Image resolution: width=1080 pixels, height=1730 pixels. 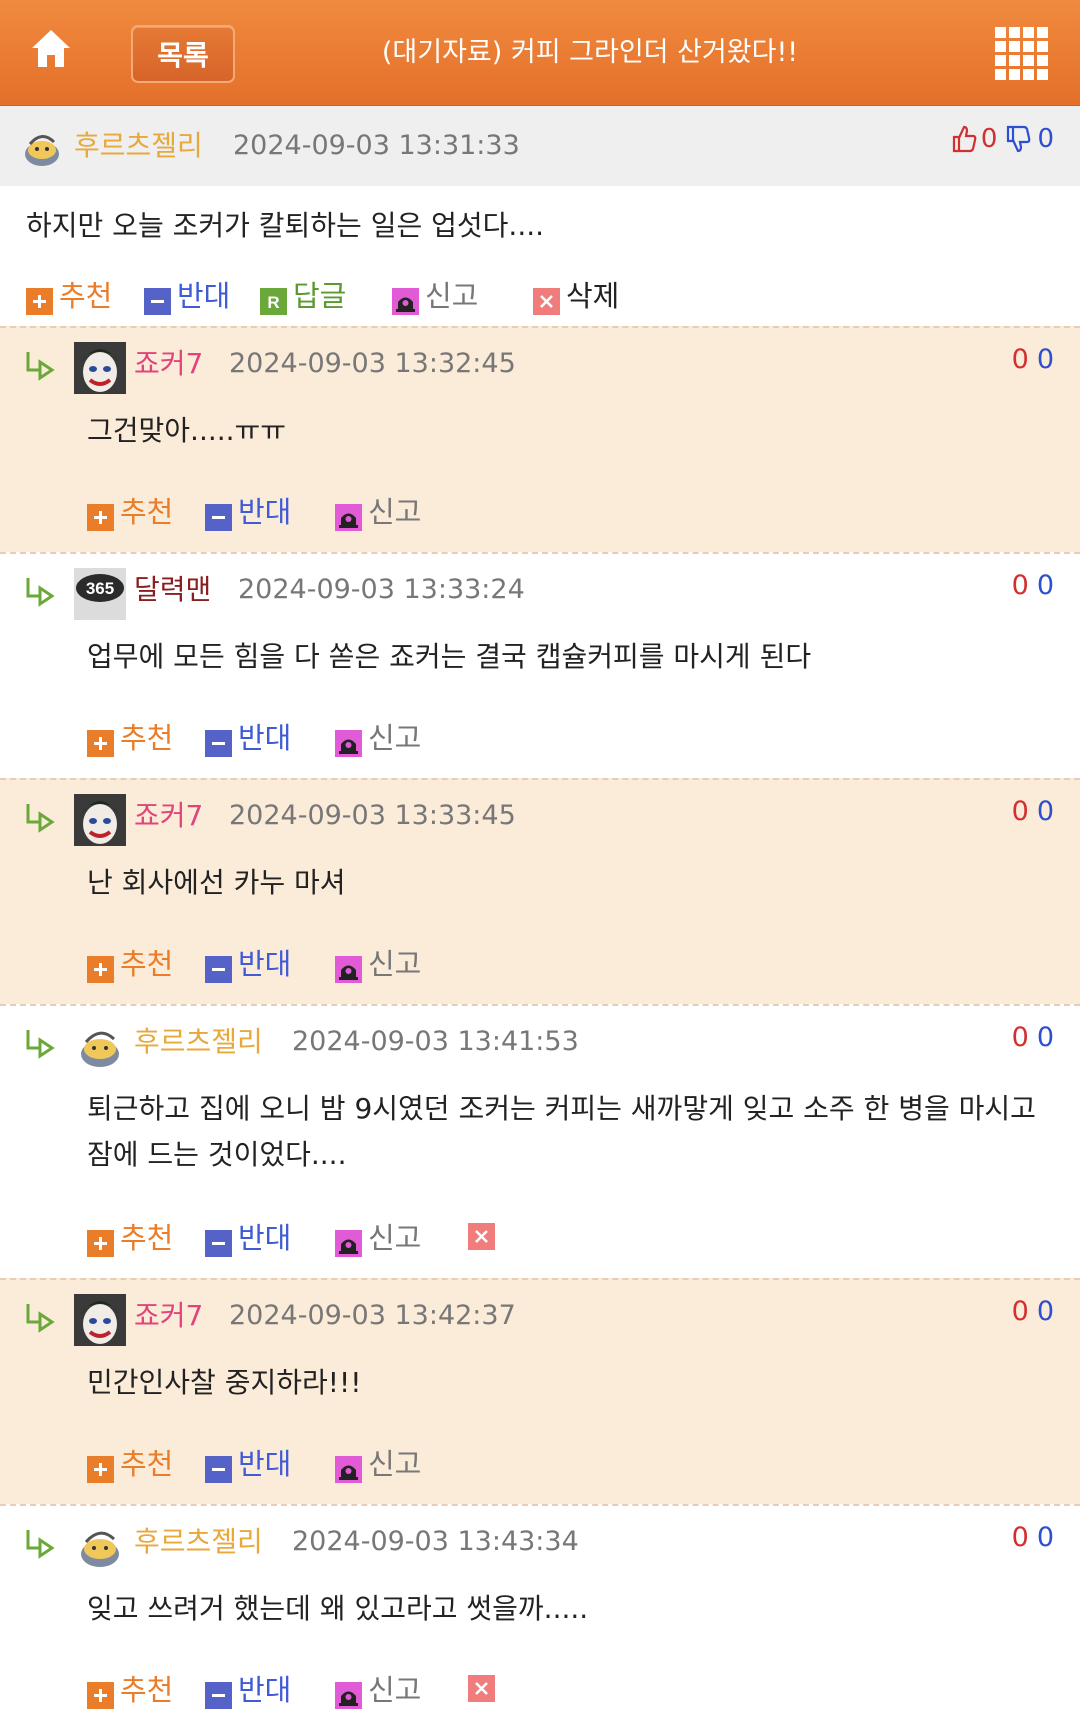 What do you see at coordinates (138, 146) in the screenshot?
I see `post-author: 후르츠젤리` at bounding box center [138, 146].